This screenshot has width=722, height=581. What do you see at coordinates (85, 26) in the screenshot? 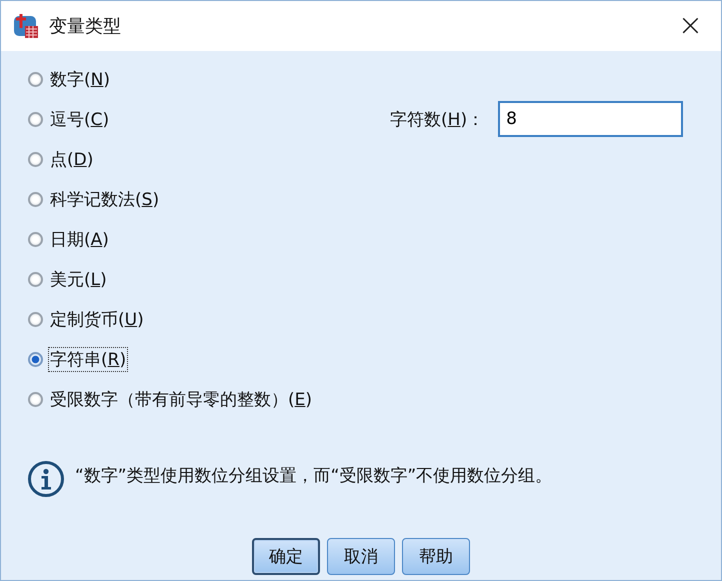
I see `window-title: 变量类型` at bounding box center [85, 26].